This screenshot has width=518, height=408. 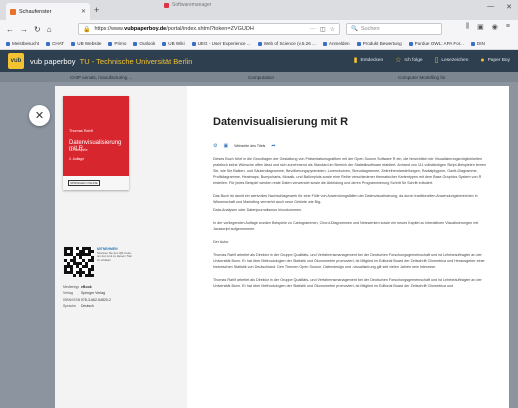 What do you see at coordinates (355, 60) in the screenshot?
I see `book-icon: ▮` at bounding box center [355, 60].